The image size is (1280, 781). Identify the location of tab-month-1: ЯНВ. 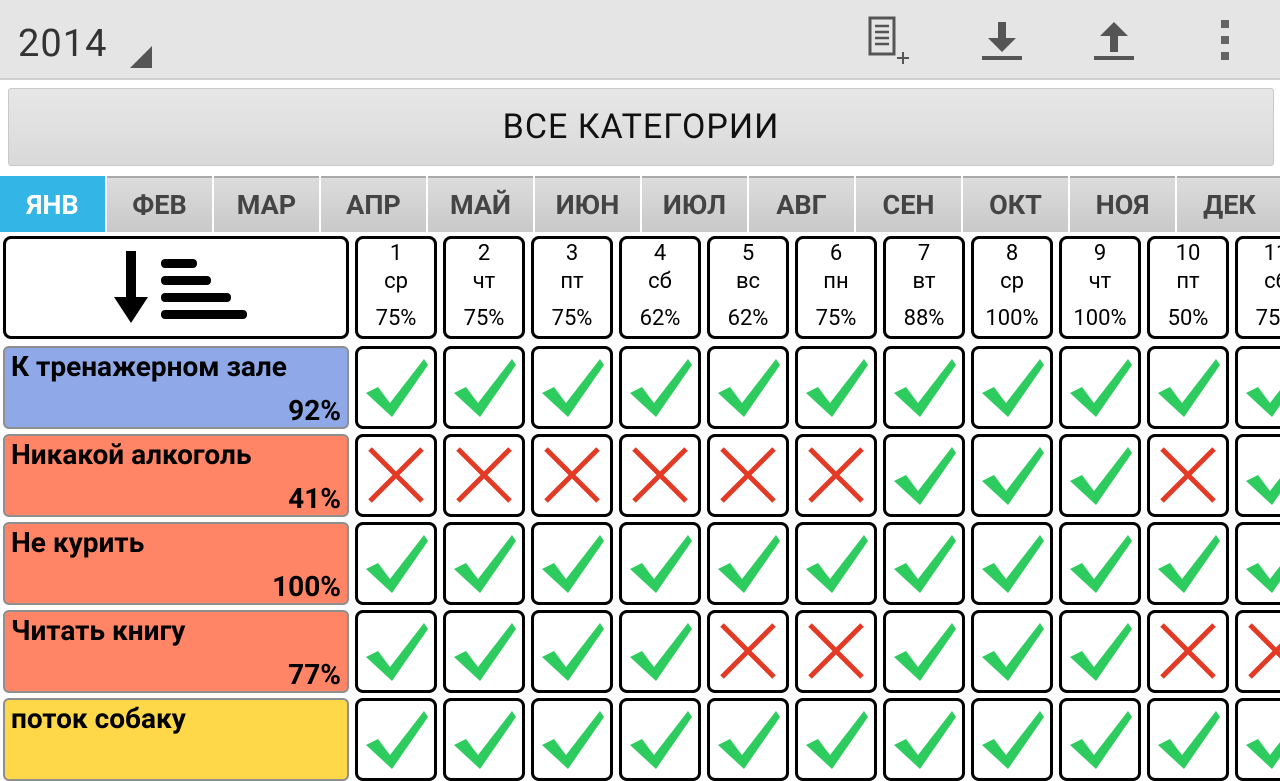
(52, 204).